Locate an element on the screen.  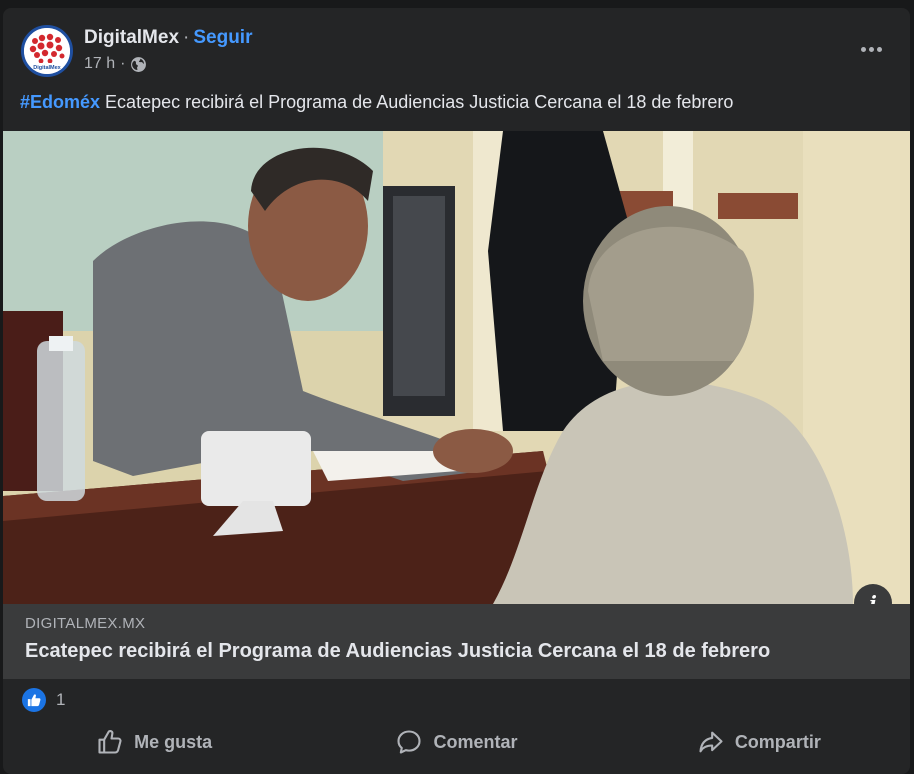
share-button: Compartir is located at coordinates (759, 742).